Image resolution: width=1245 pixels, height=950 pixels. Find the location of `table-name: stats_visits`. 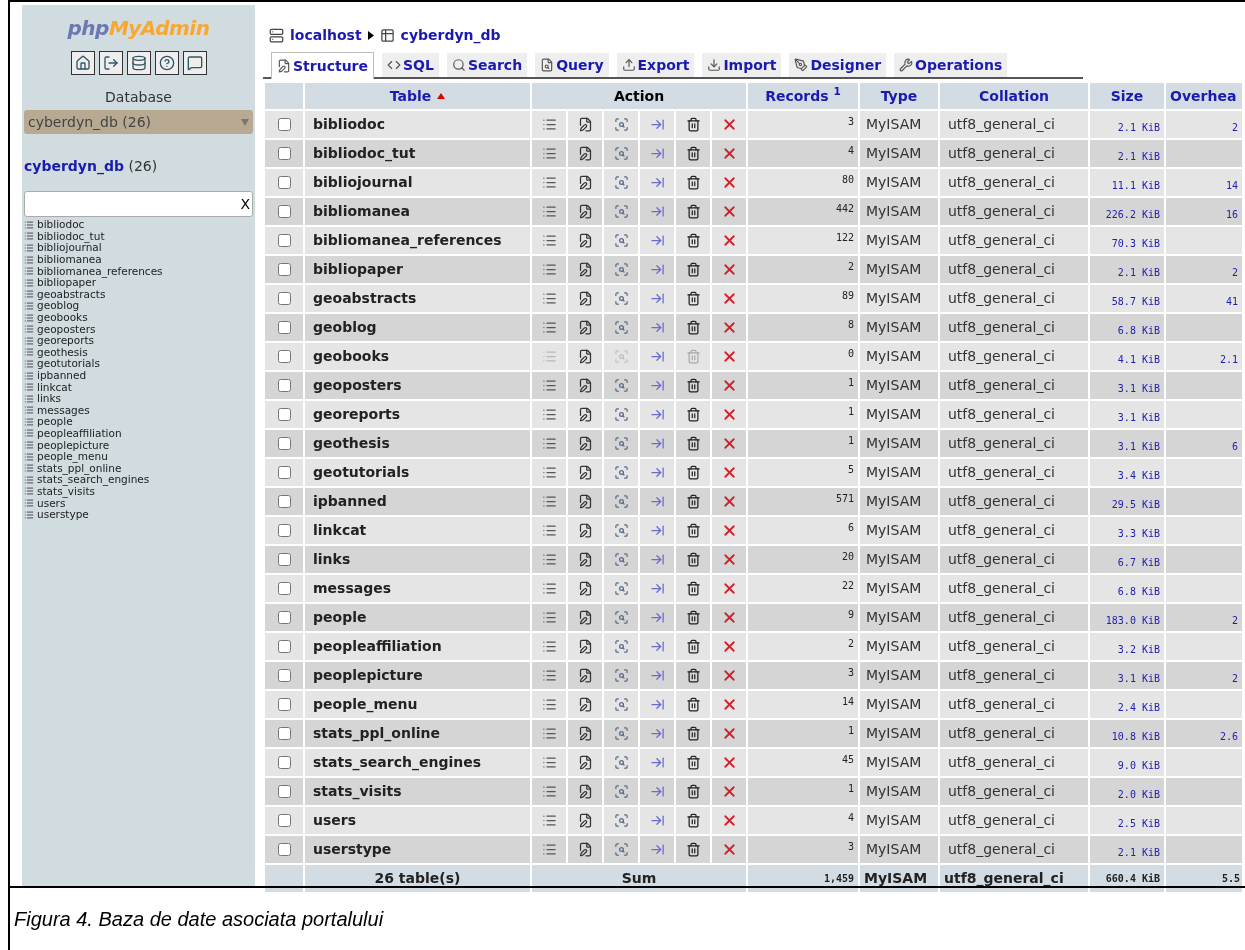

table-name: stats_visits is located at coordinates (417, 791).